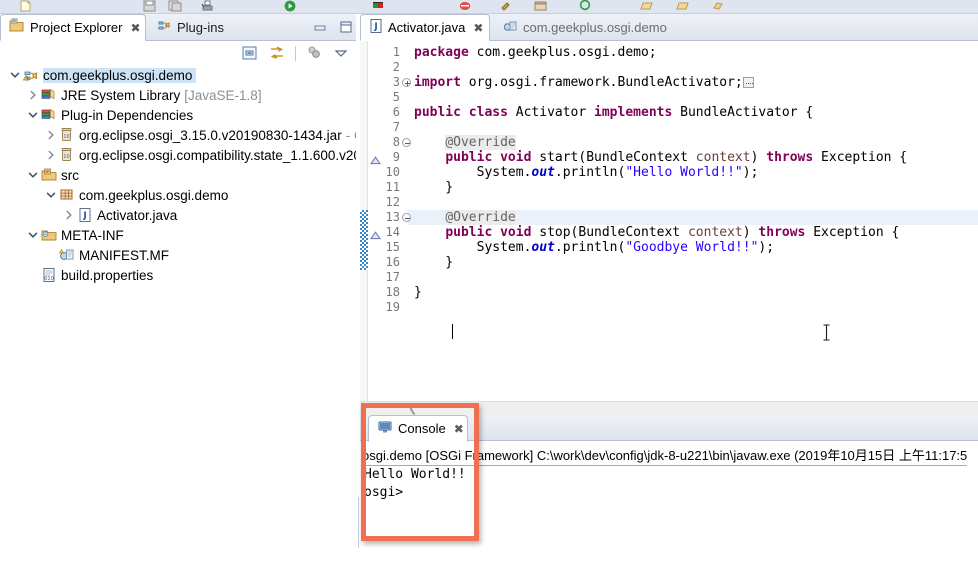 The image size is (978, 562). I want to click on tab-plug-ins: Plug-ins, so click(203, 27).